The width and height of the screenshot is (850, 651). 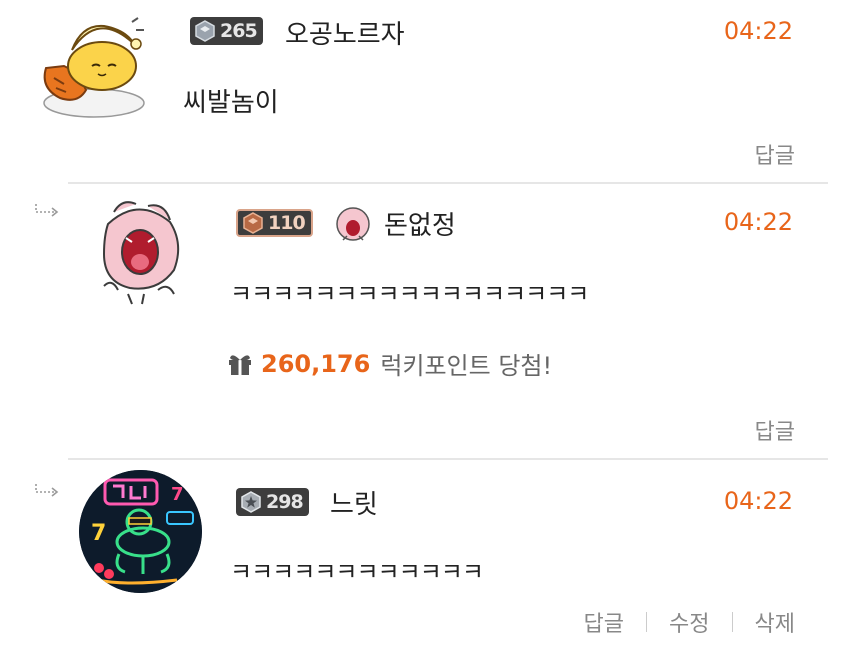 What do you see at coordinates (141, 253) in the screenshot?
I see `screaming-character-icon` at bounding box center [141, 253].